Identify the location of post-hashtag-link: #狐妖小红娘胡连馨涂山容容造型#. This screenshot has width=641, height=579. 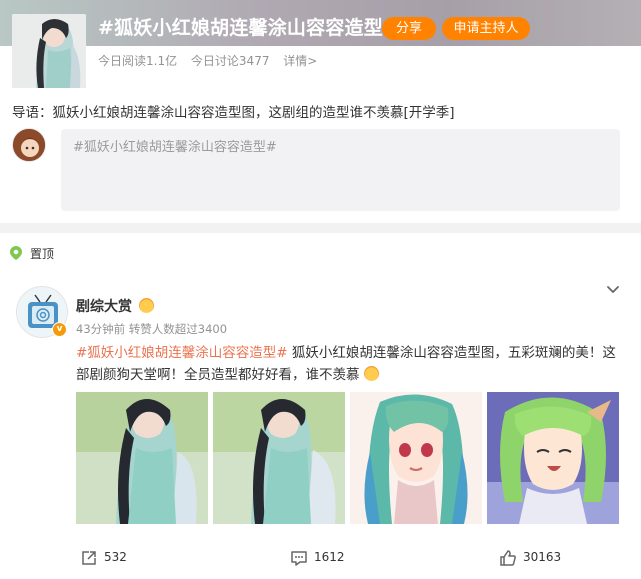
(182, 353).